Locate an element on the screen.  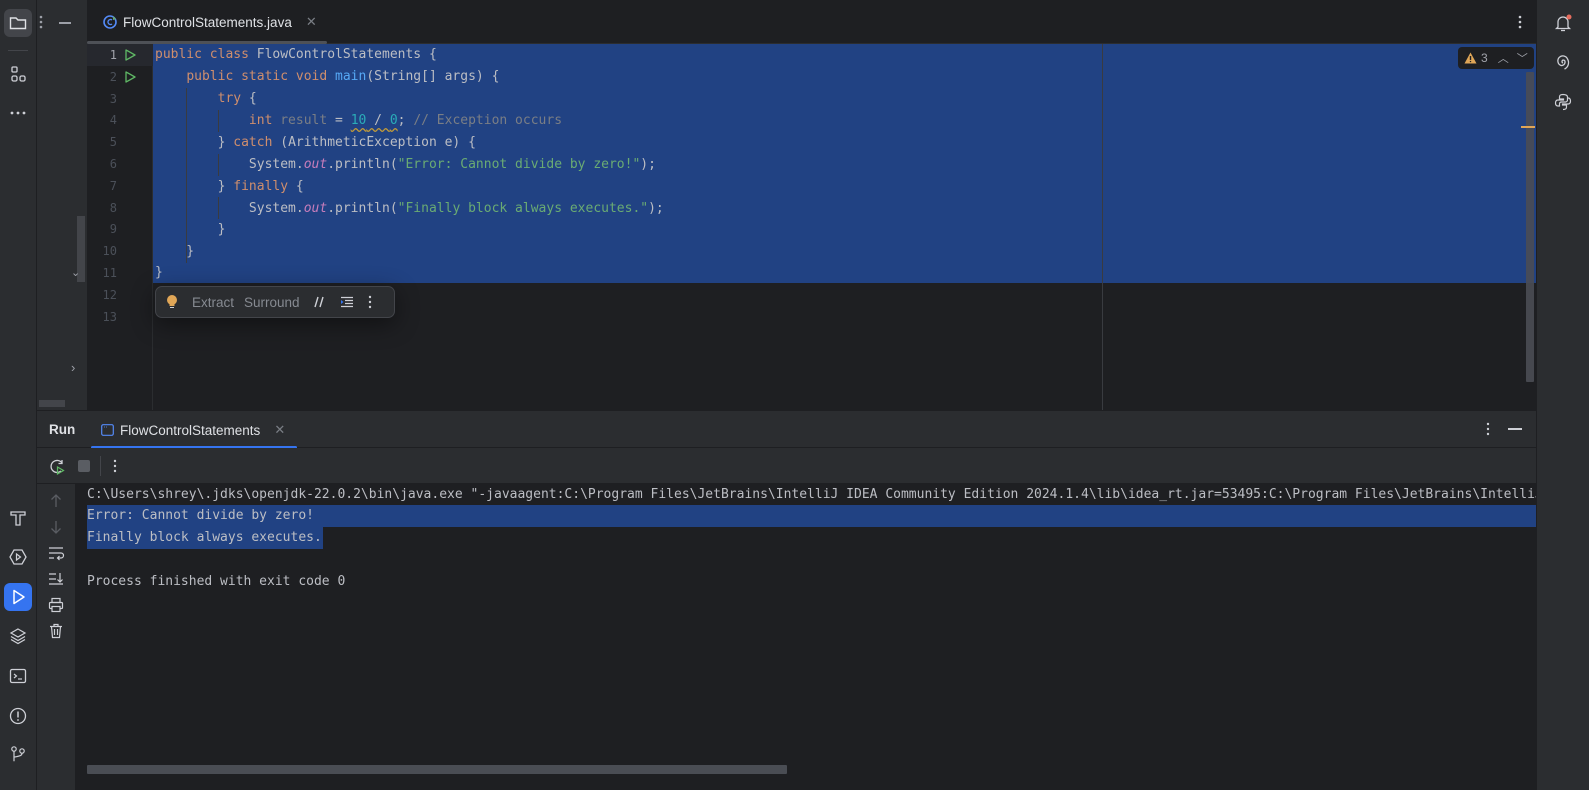
console-horizontal-scrollbar is located at coordinates (437, 769).